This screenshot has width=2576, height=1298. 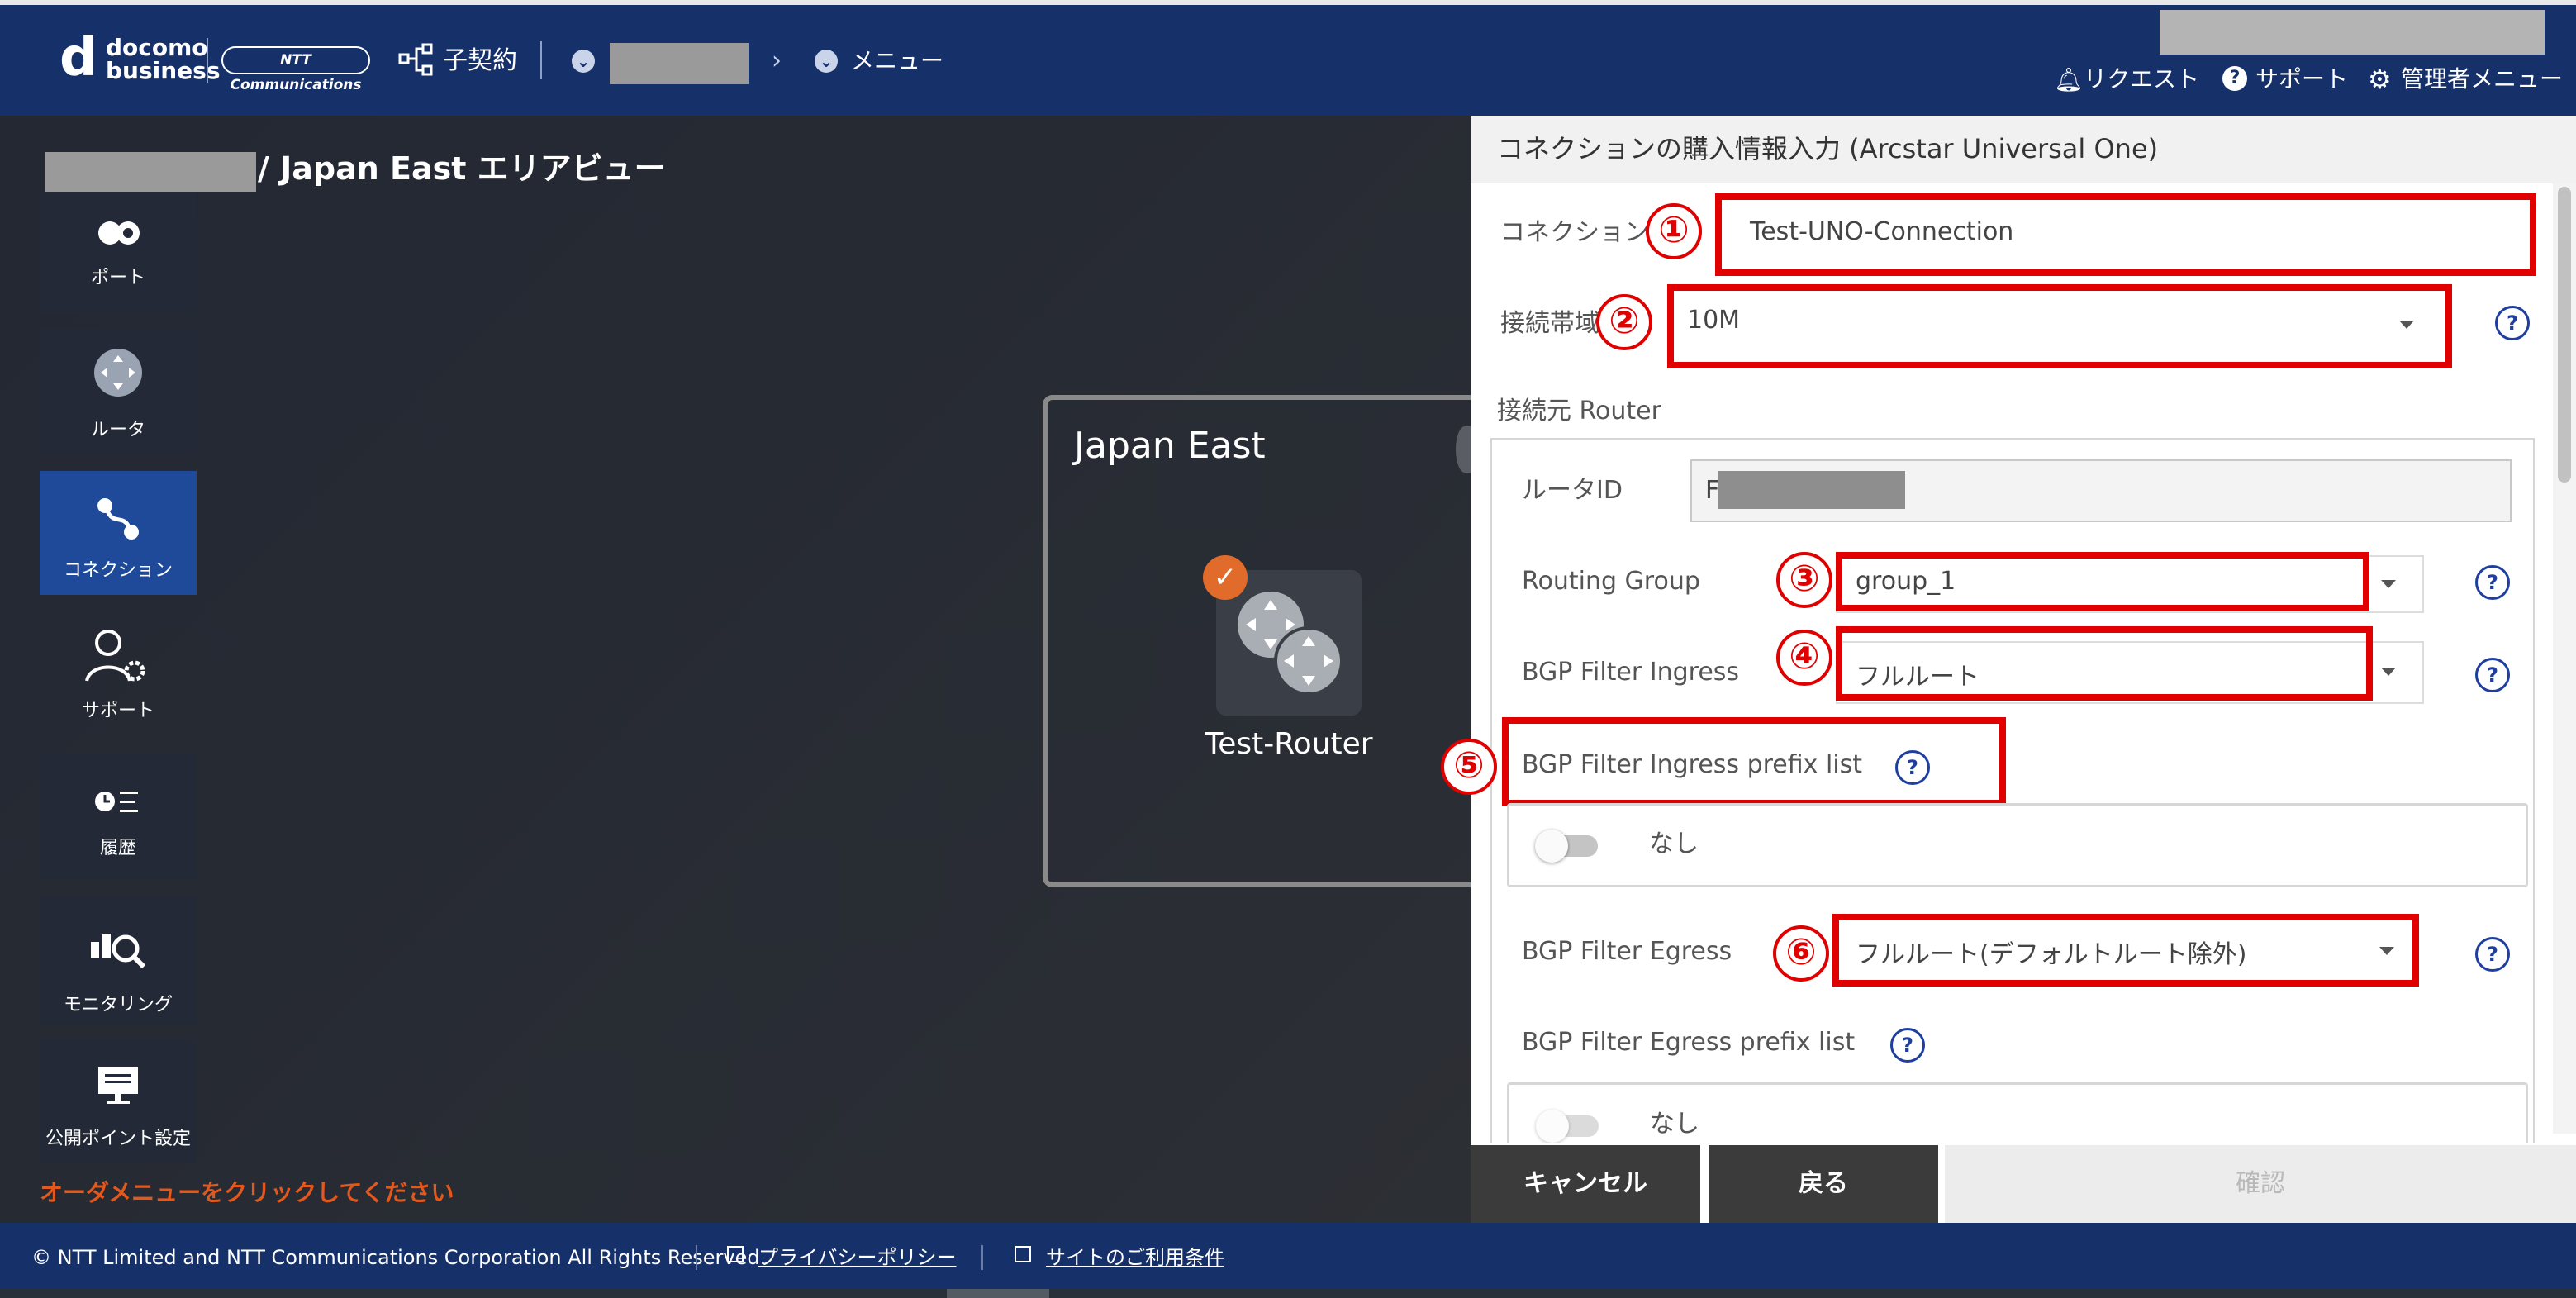 I want to click on confirm-button: 確認, so click(x=2260, y=1184).